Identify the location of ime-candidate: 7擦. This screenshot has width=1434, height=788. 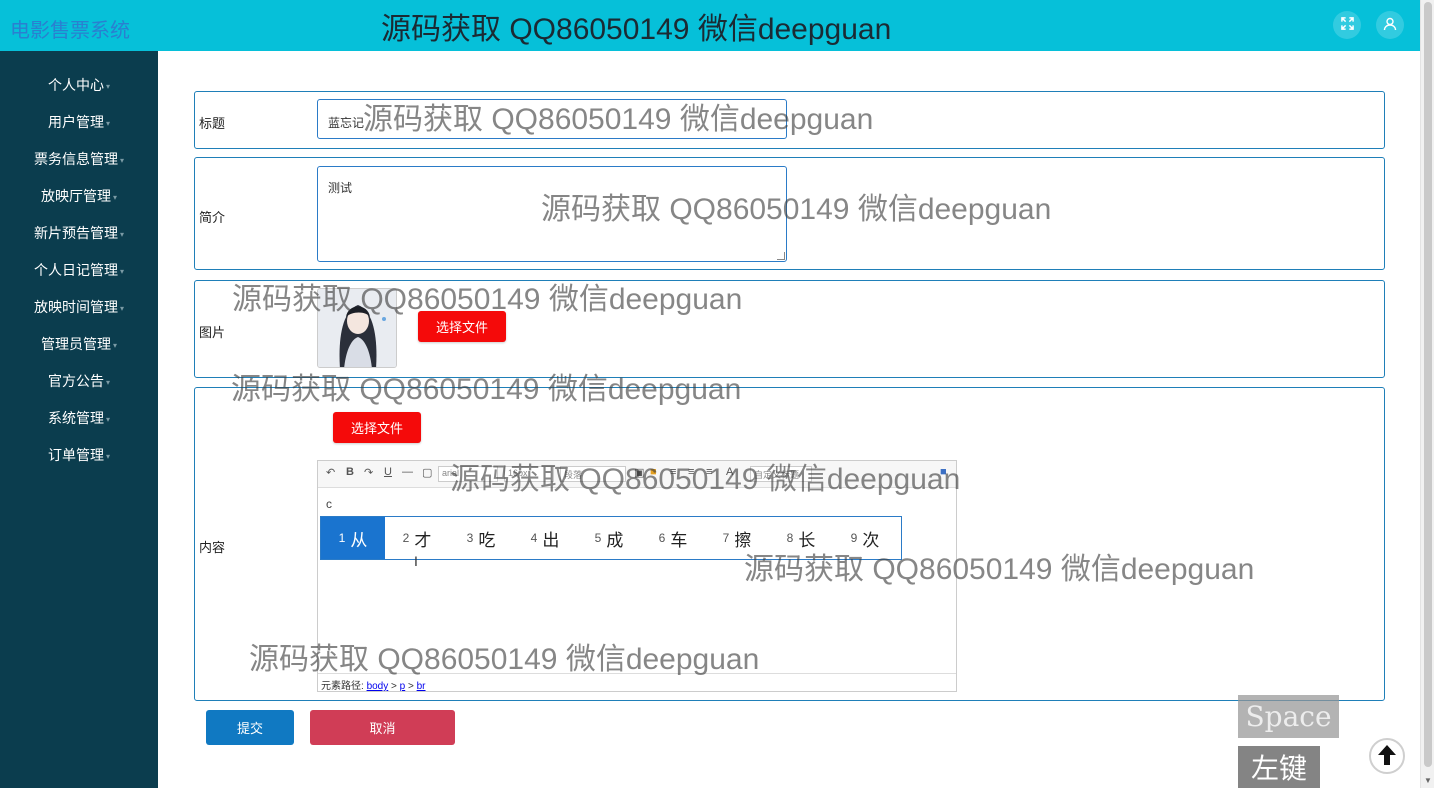
(737, 538).